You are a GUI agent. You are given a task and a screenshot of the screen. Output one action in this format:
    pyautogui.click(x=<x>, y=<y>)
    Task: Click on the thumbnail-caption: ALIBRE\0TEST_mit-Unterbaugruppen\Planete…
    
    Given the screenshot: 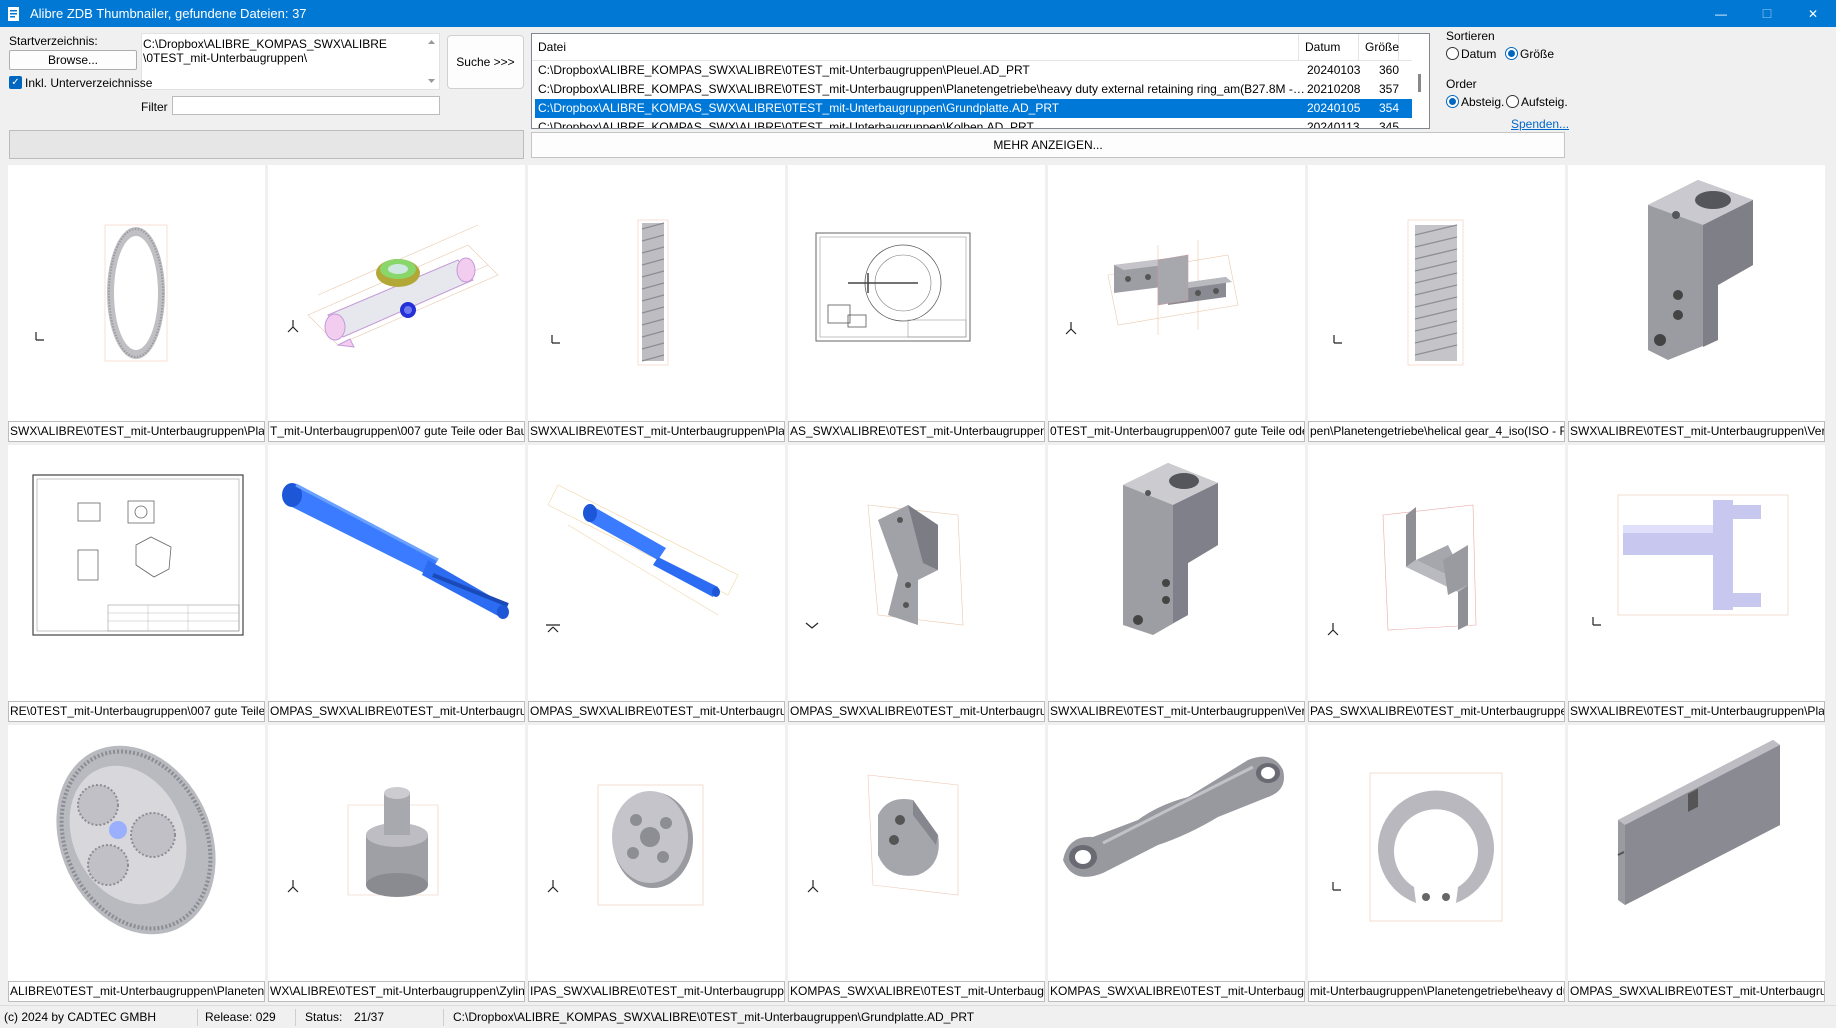 What is the action you would take?
    pyautogui.click(x=136, y=991)
    